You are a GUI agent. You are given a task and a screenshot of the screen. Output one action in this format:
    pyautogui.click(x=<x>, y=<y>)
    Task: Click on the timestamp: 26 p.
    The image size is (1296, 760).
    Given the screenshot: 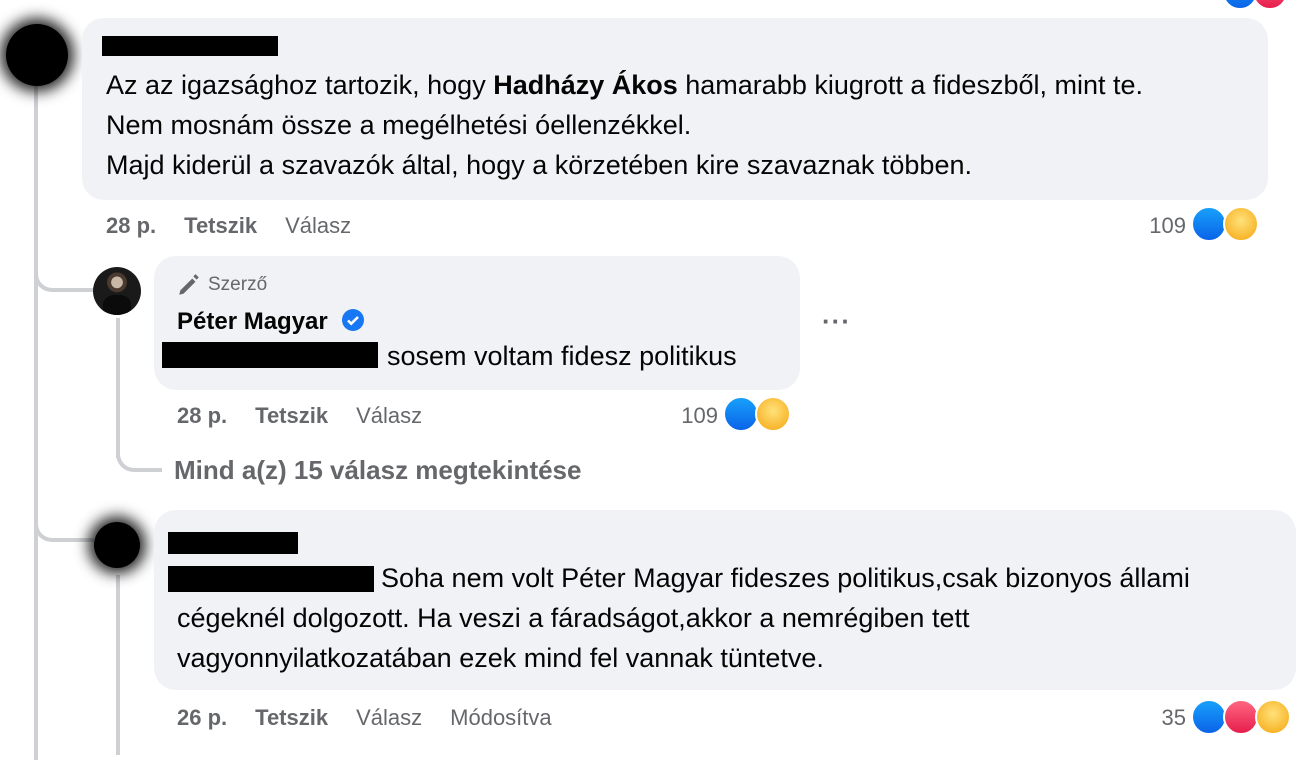 What is the action you would take?
    pyautogui.click(x=202, y=717)
    